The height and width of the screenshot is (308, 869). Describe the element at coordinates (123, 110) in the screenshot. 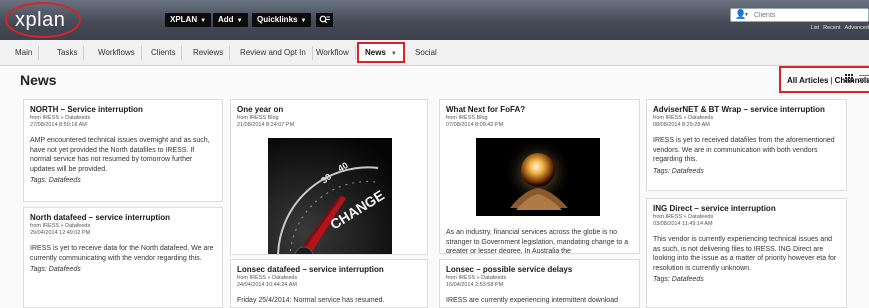

I see `article-title: NORTH – Service interruption` at that location.